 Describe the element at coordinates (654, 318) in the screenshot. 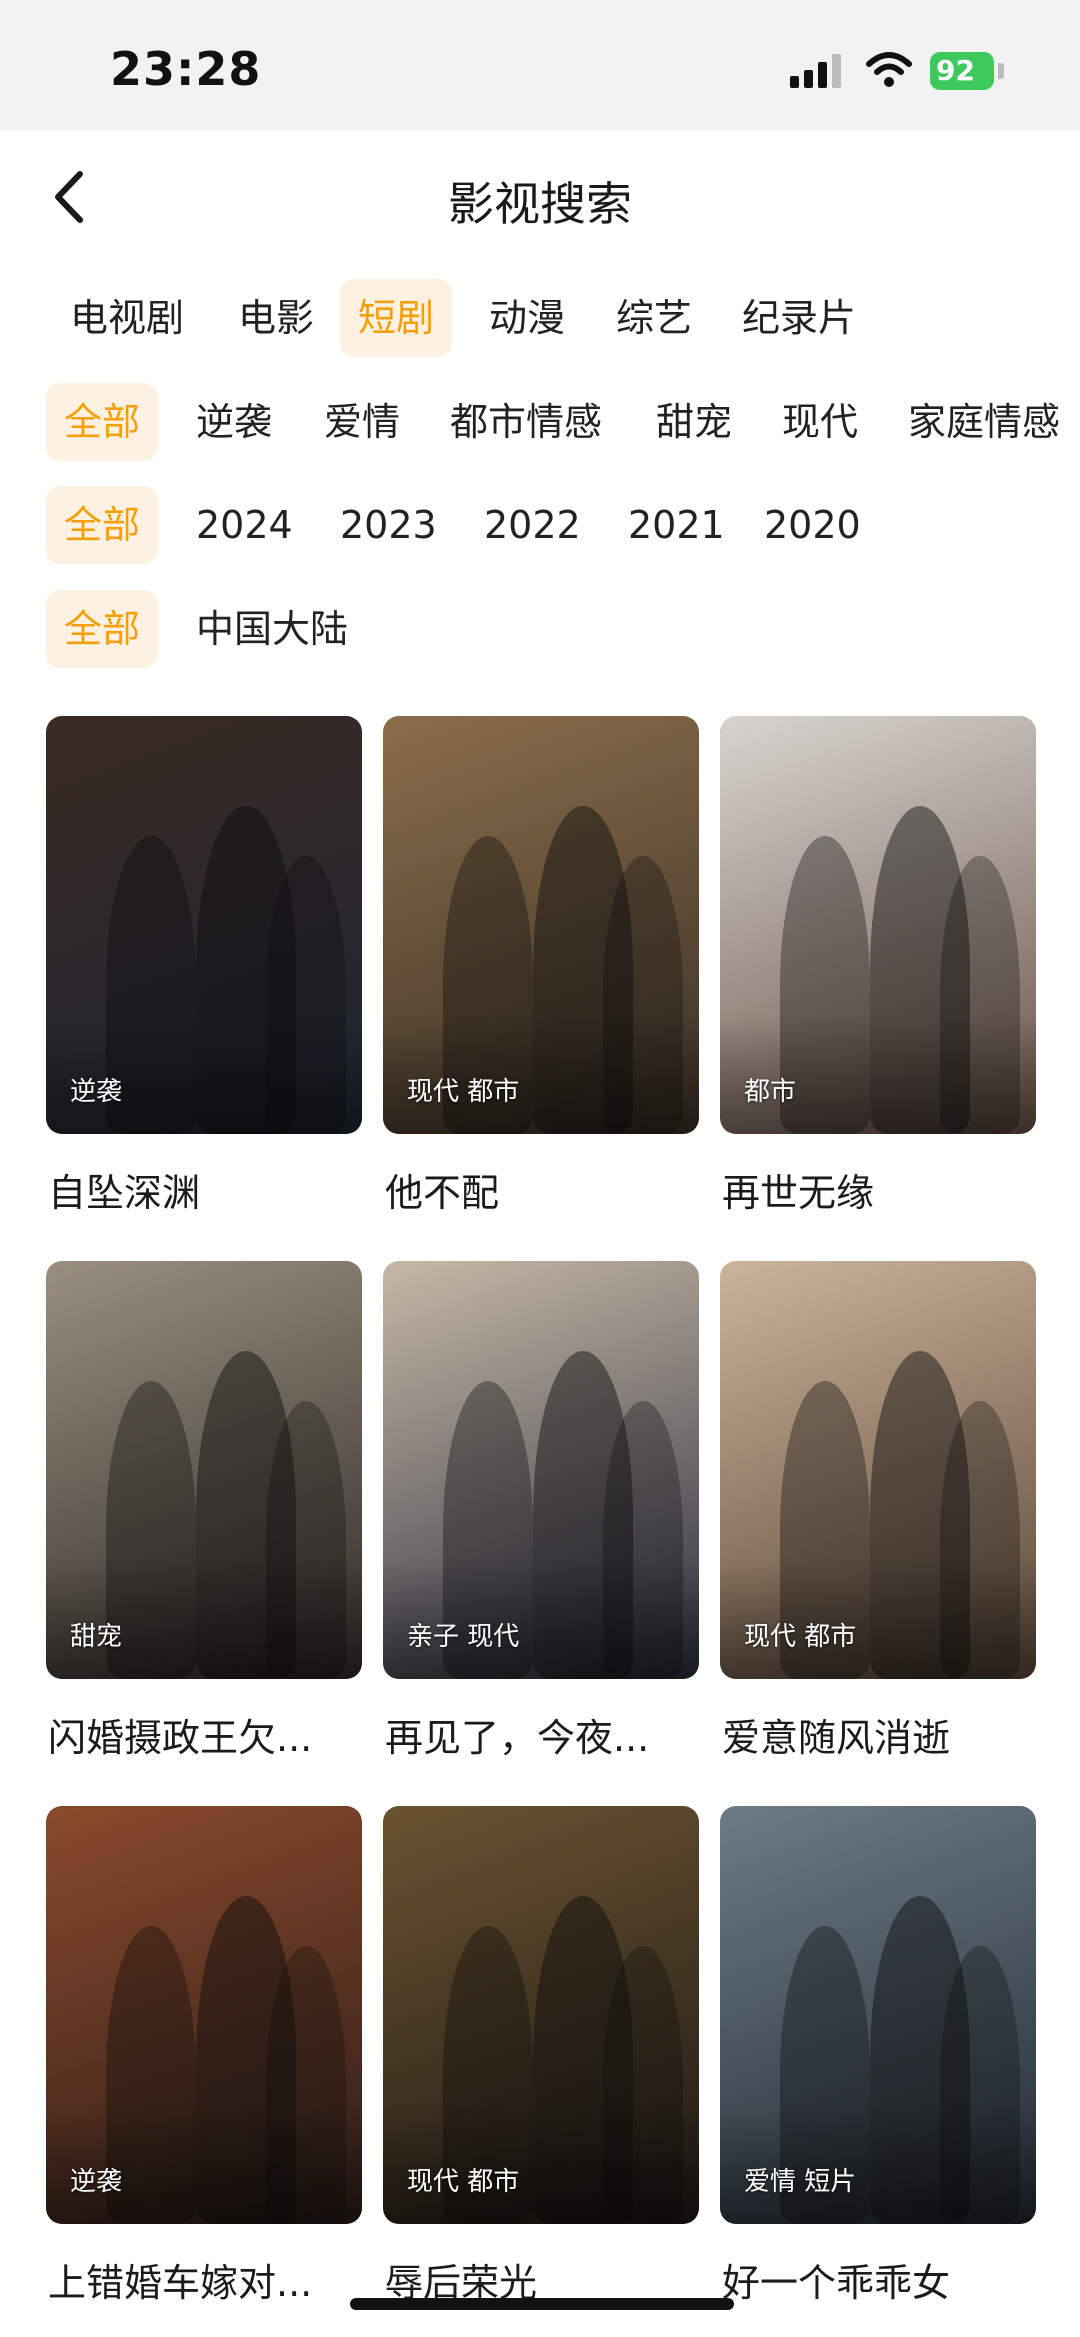

I see `tab-variety: 综艺` at that location.